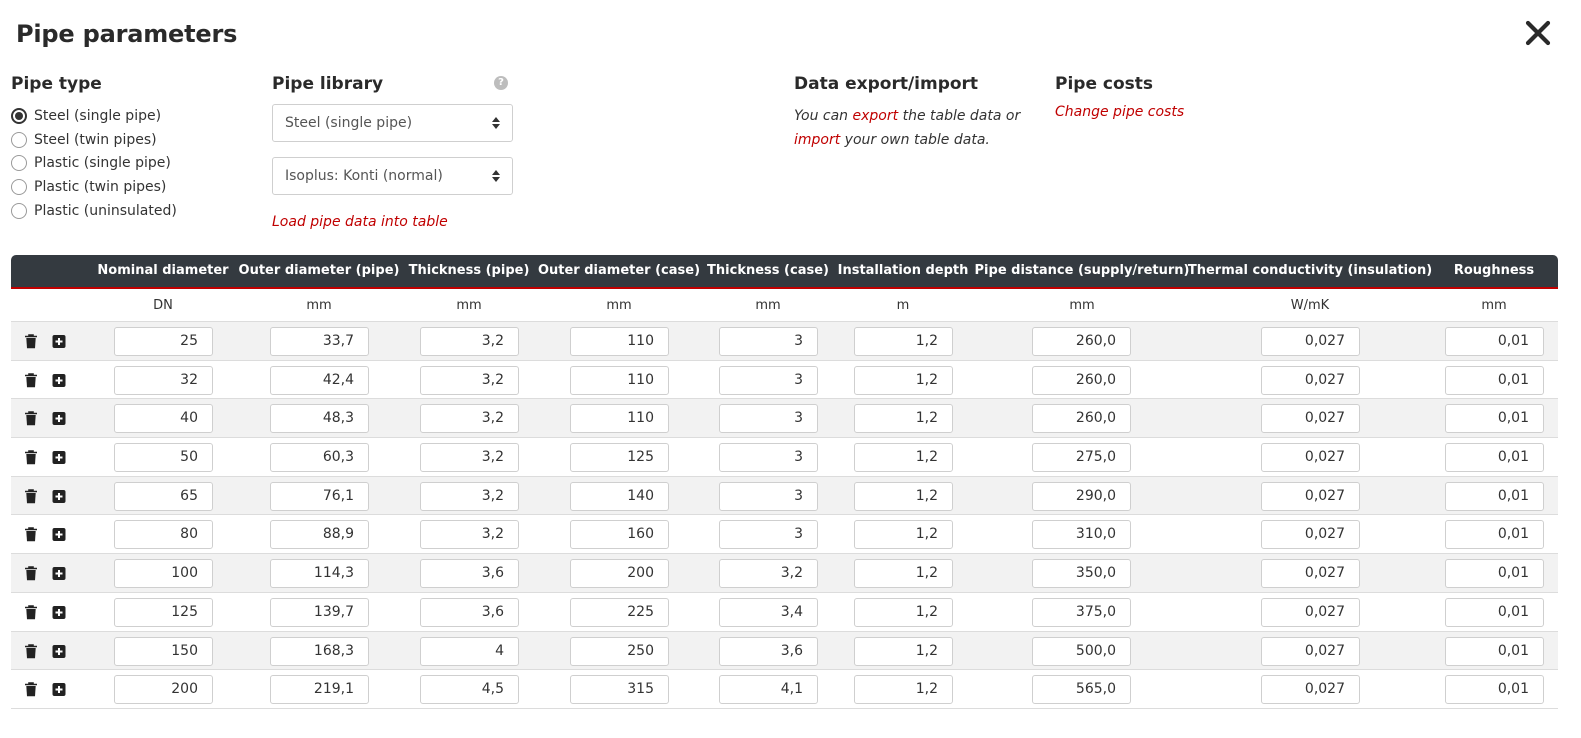  I want to click on table-input-outer-diameter-case: 315, so click(619, 690).